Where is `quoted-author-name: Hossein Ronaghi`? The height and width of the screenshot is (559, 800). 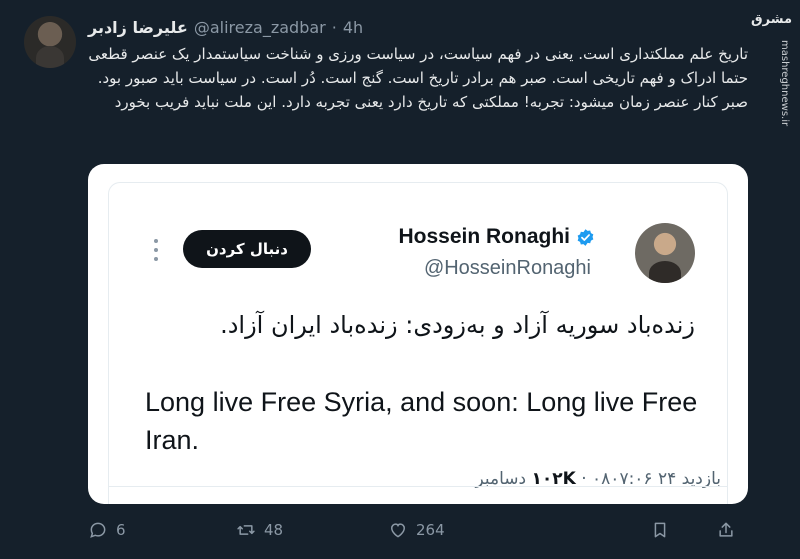
quoted-author-name: Hossein Ronaghi is located at coordinates (496, 237).